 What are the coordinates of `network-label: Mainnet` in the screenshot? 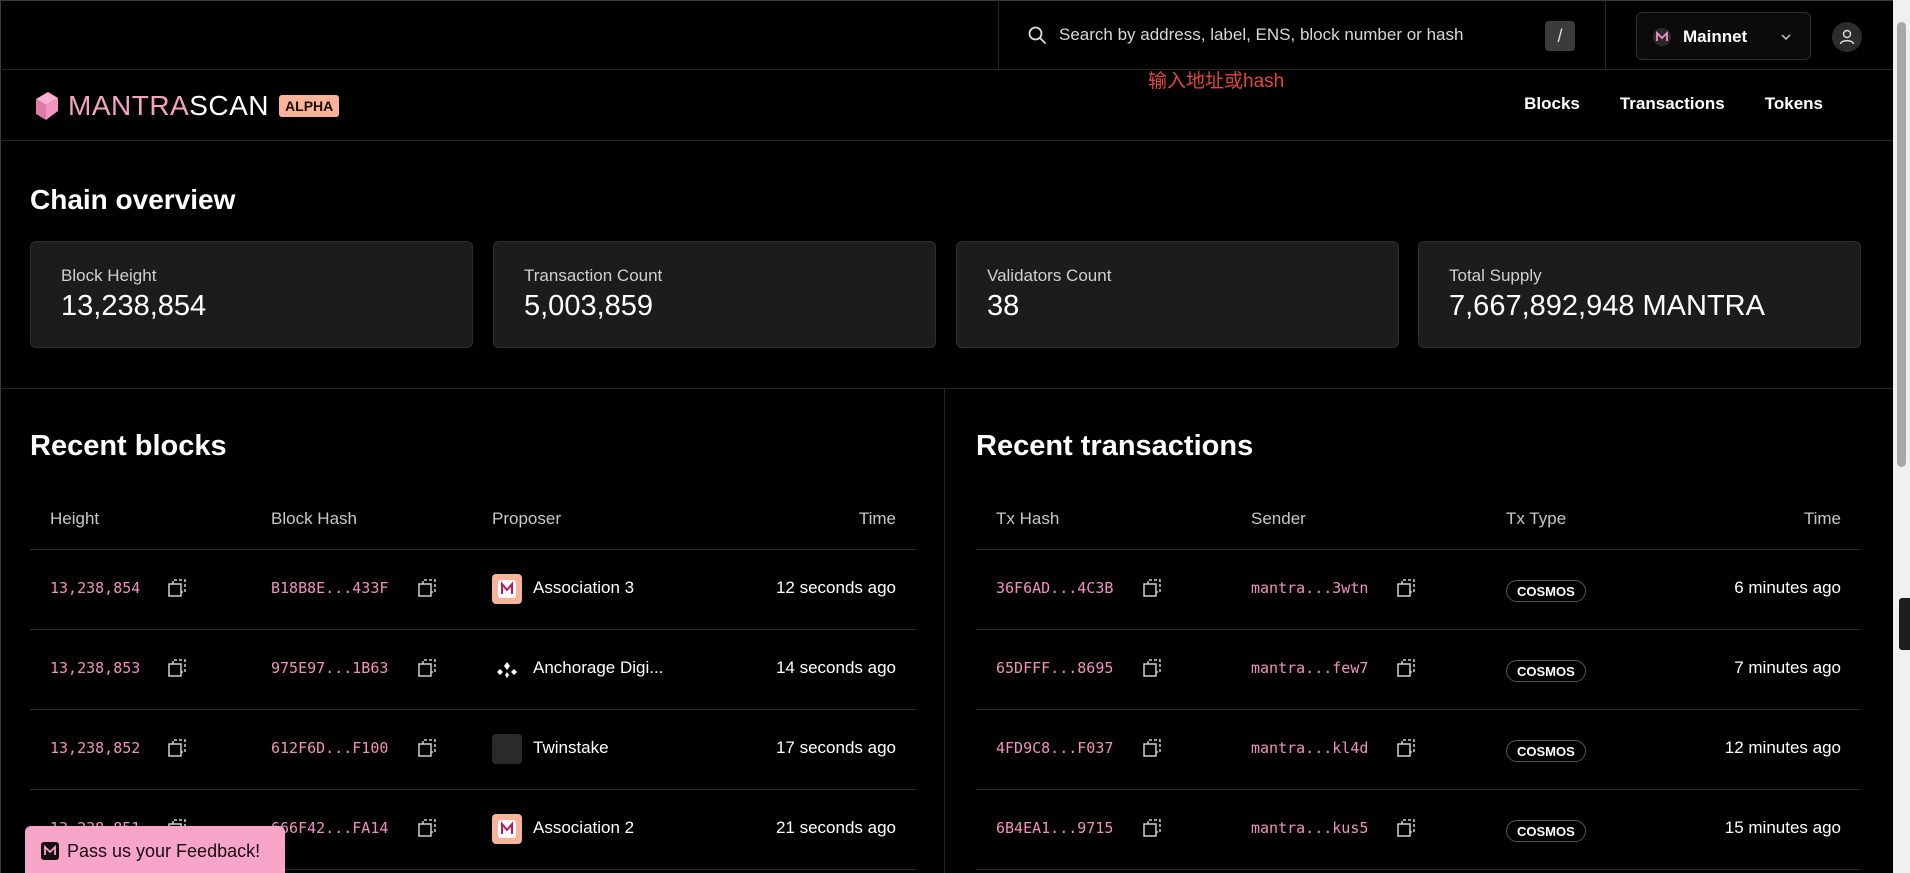 It's located at (1715, 36).